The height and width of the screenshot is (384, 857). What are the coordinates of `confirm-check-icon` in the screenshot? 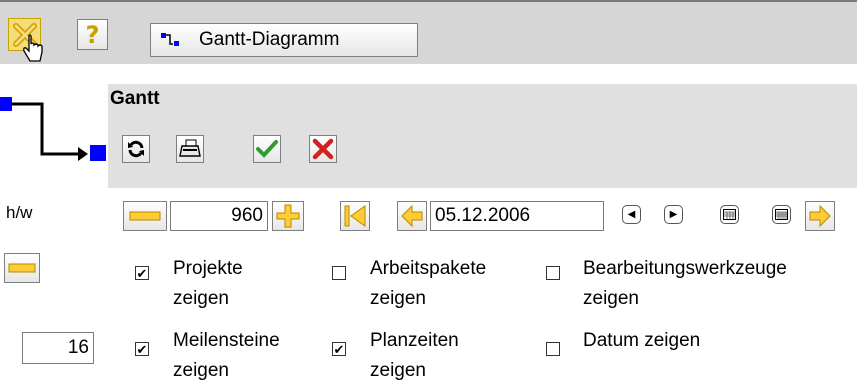 It's located at (267, 149).